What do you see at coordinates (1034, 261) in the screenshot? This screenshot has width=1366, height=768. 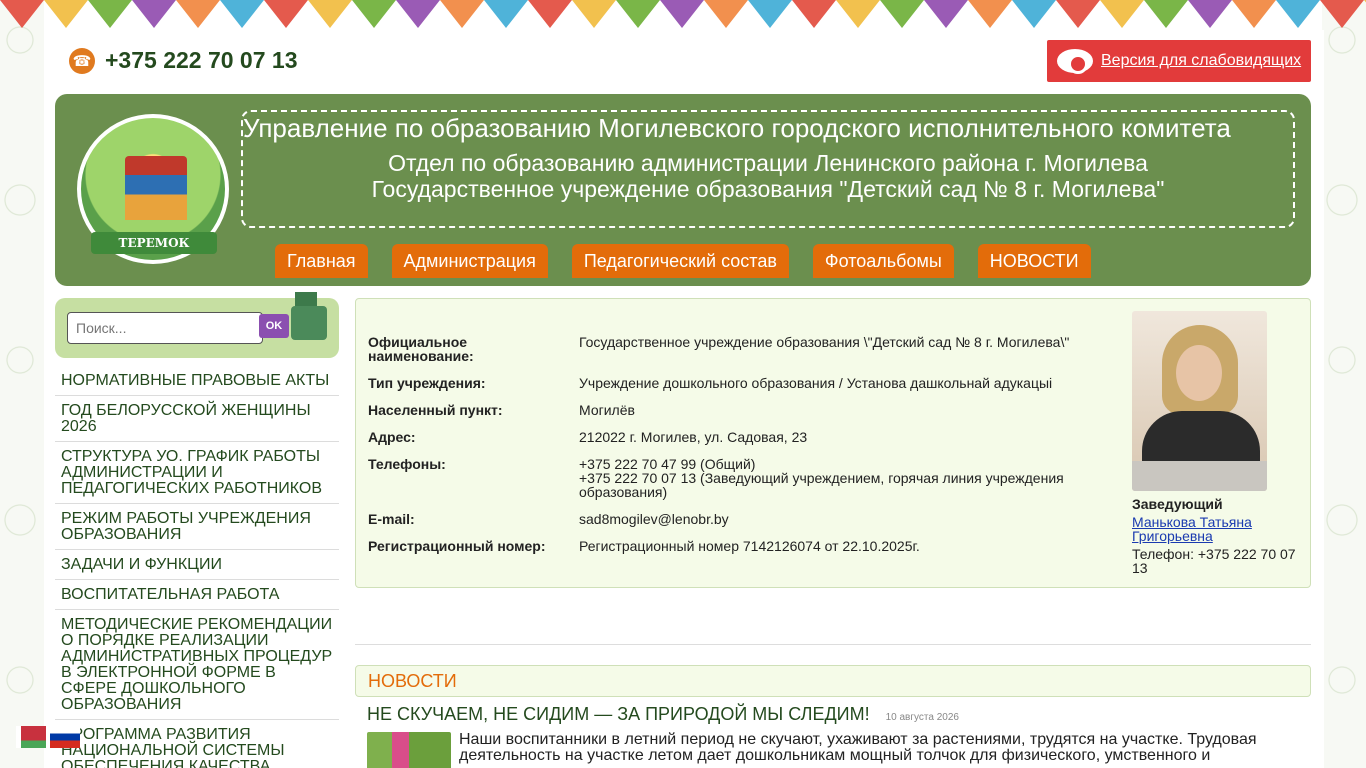 I see `nav-news: НОВОСТИ` at bounding box center [1034, 261].